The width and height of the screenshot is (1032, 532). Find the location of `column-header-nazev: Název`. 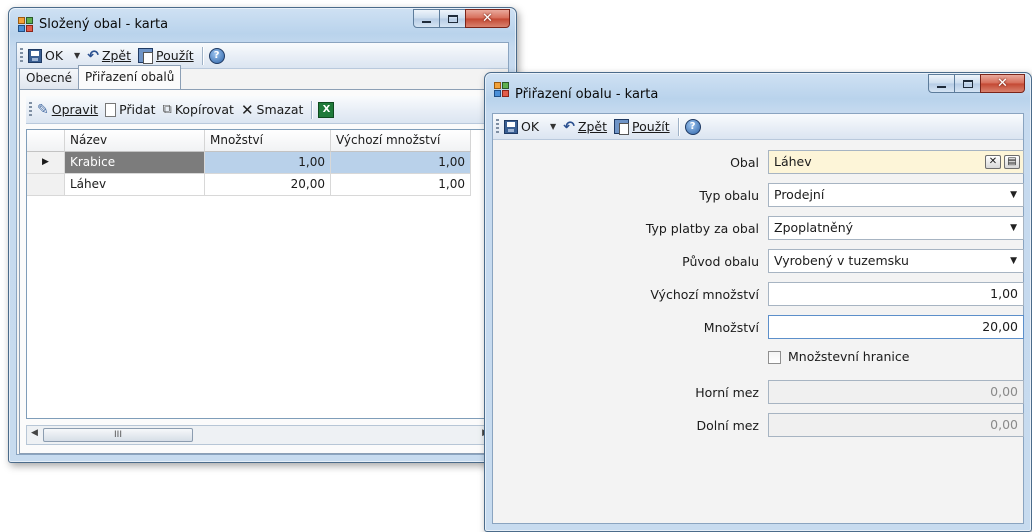

column-header-nazev: Název is located at coordinates (135, 141).